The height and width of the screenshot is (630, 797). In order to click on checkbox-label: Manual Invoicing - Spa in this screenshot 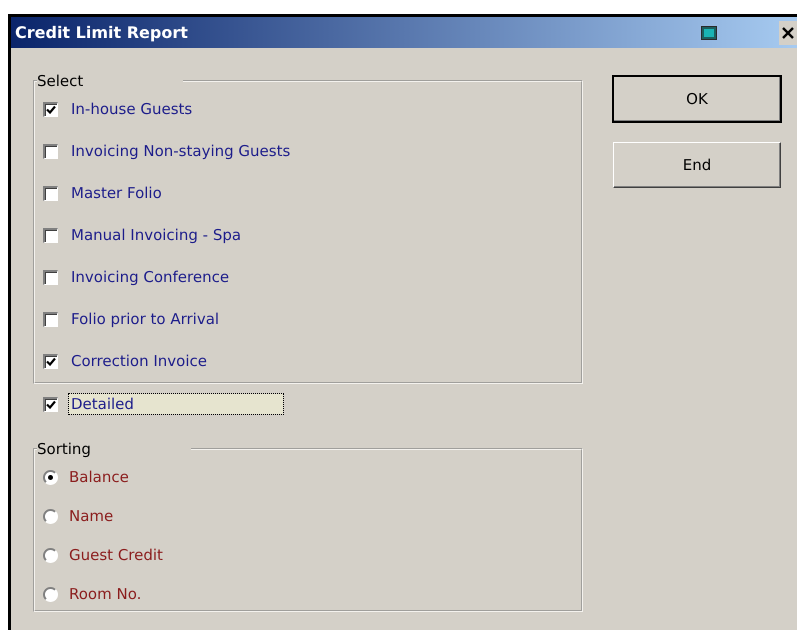, I will do `click(156, 235)`.